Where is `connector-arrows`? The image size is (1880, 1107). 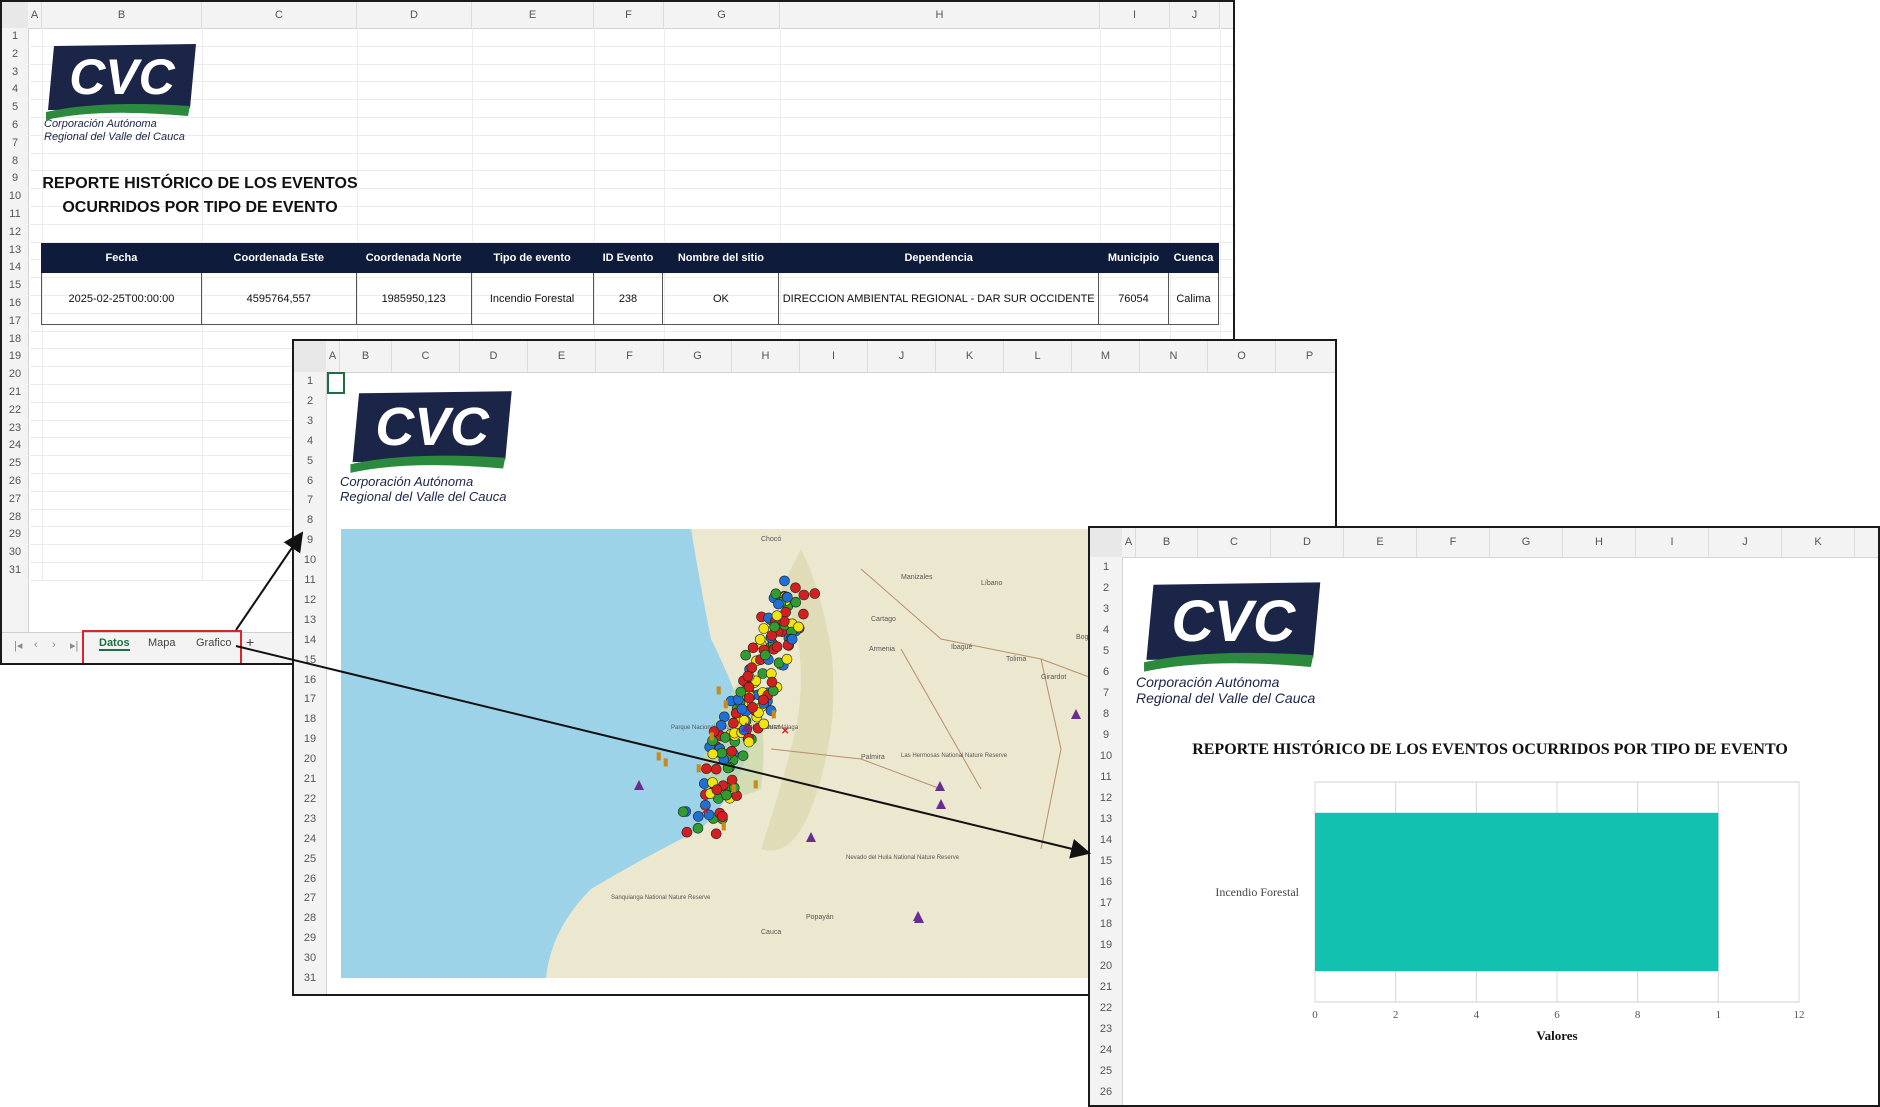 connector-arrows is located at coordinates (663, 695).